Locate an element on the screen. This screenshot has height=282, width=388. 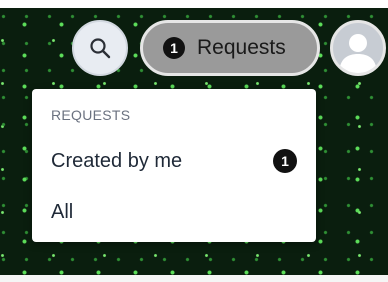
menu-item-label: Created by me is located at coordinates (117, 160).